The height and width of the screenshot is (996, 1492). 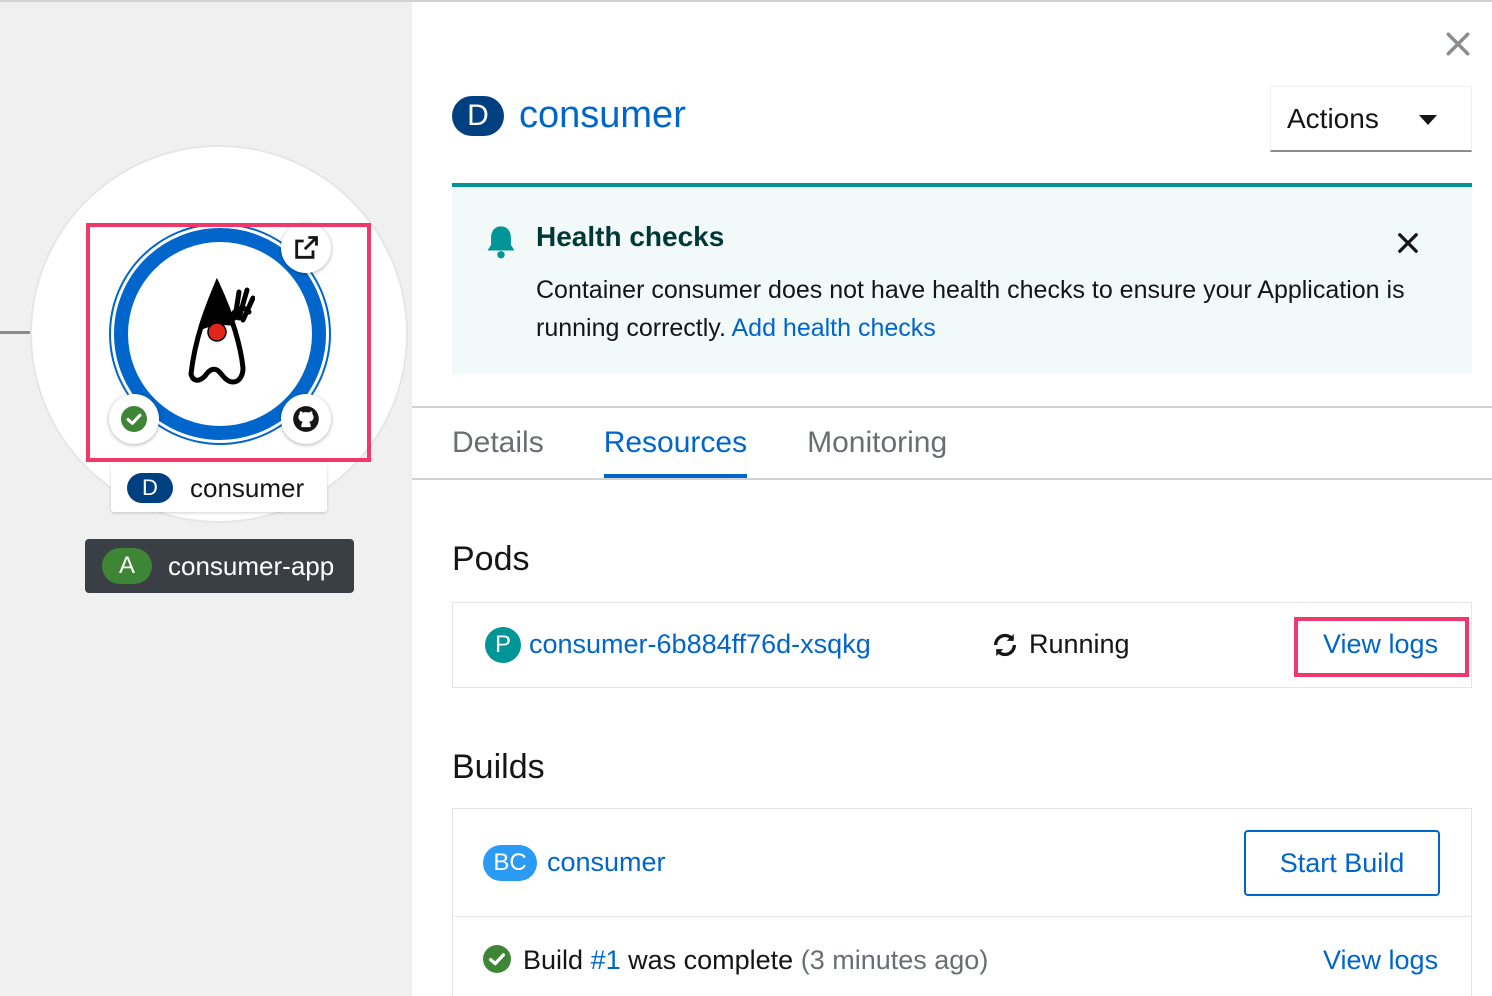 What do you see at coordinates (602, 115) in the screenshot?
I see `panel-title: consumer` at bounding box center [602, 115].